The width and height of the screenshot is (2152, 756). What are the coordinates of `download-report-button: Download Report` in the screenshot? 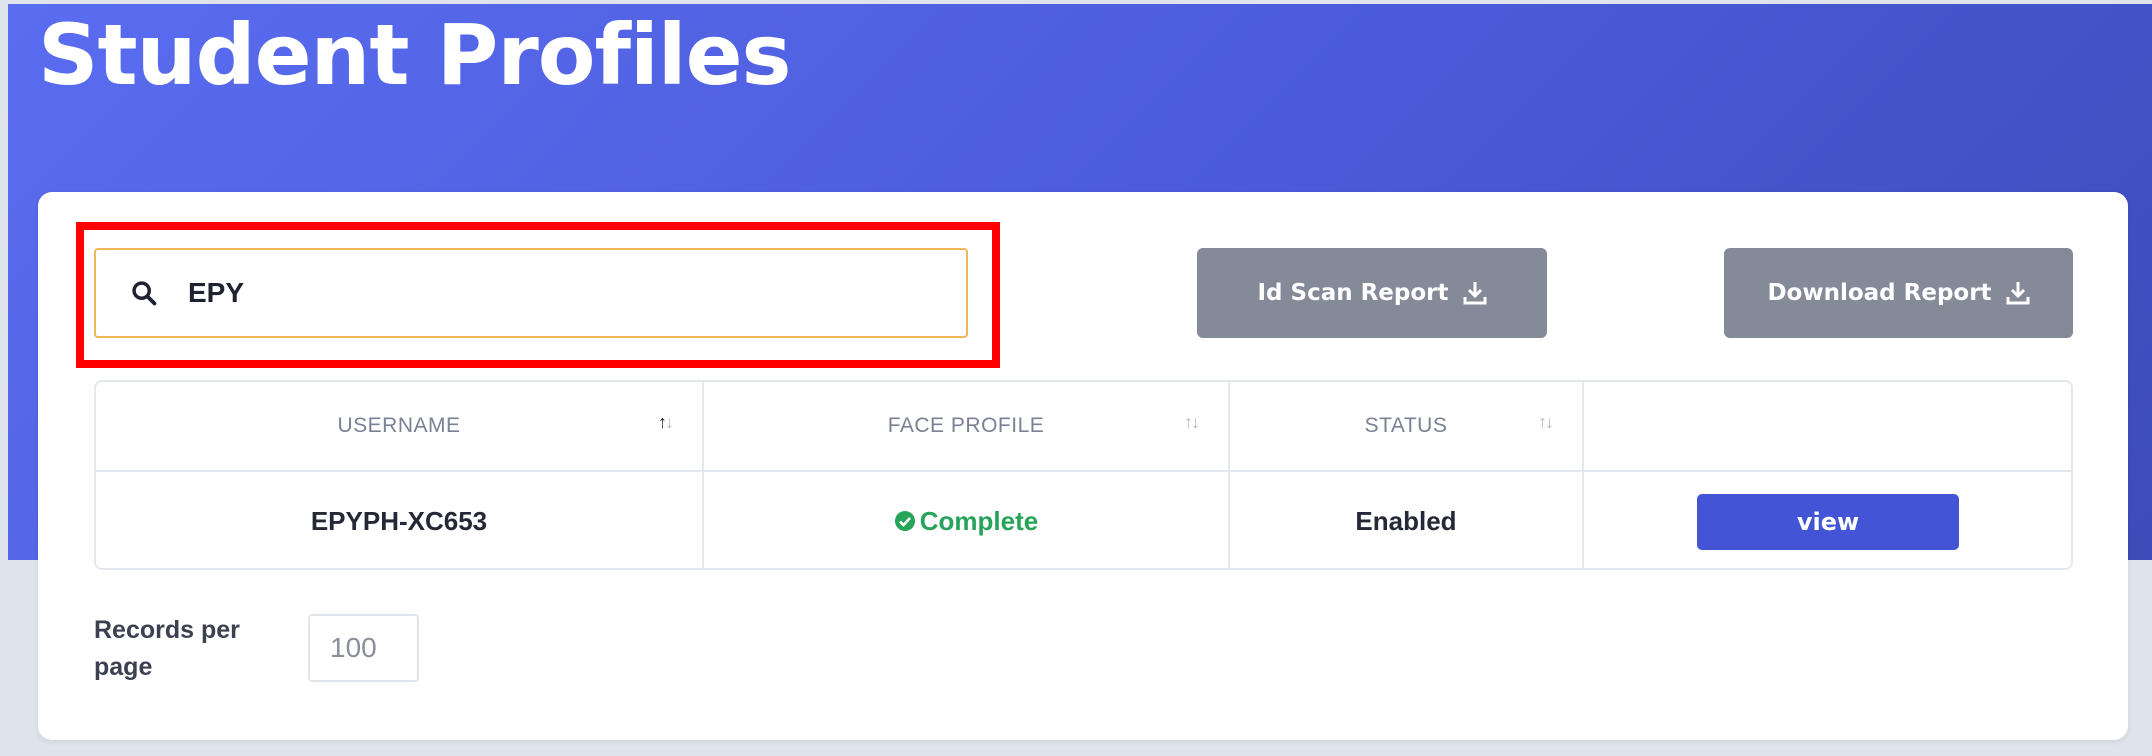 It's located at (1898, 293).